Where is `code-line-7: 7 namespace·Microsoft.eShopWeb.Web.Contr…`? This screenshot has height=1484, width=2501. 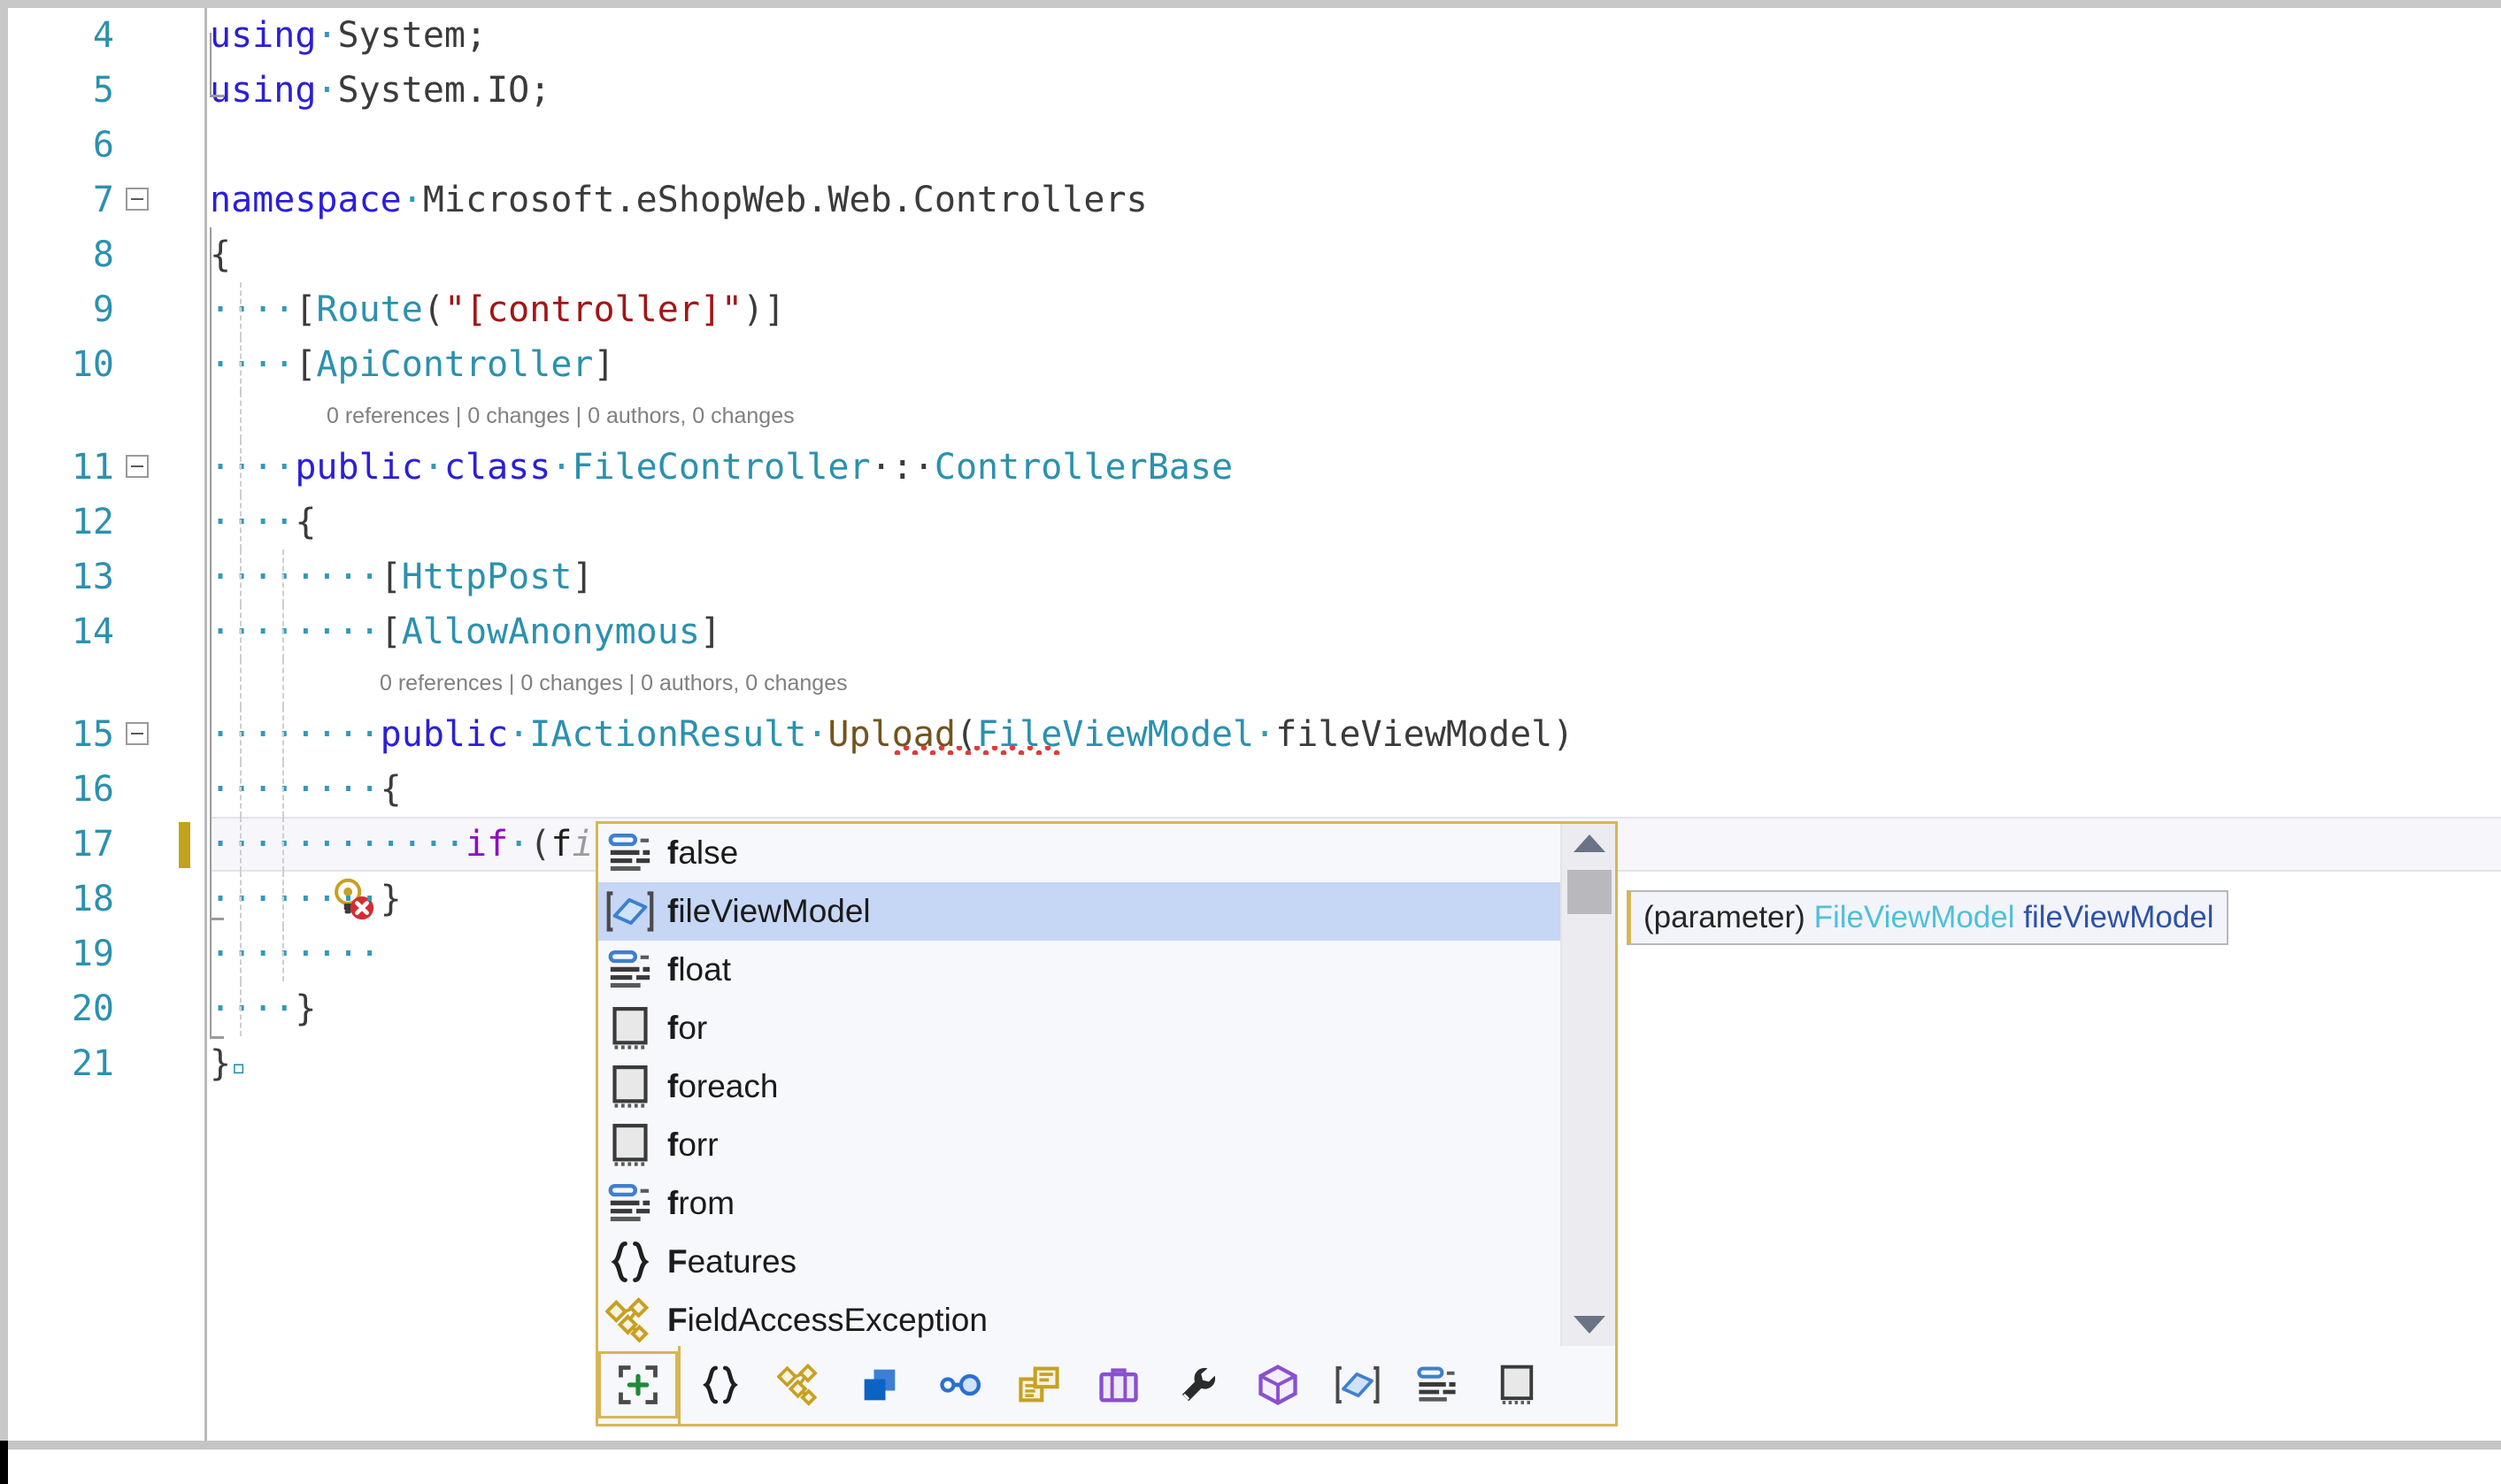 code-line-7: 7 namespace·Microsoft.eShopWeb.Web.Contr… is located at coordinates (1254, 200).